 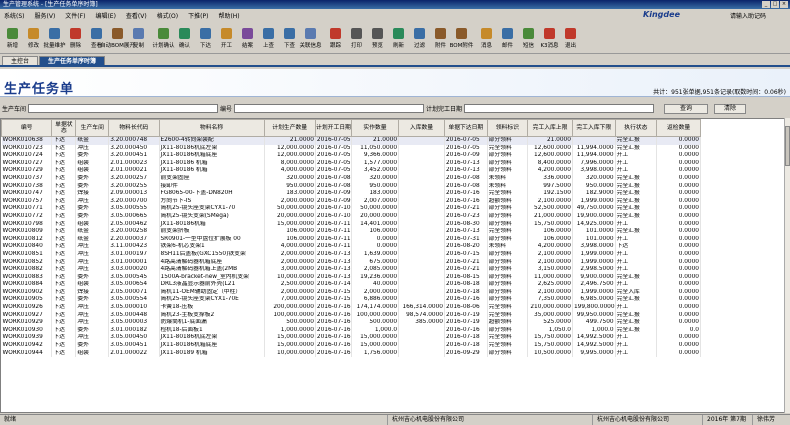 What do you see at coordinates (55, 40) in the screenshot?
I see `toolbar-button-2: 批量维护` at bounding box center [55, 40].